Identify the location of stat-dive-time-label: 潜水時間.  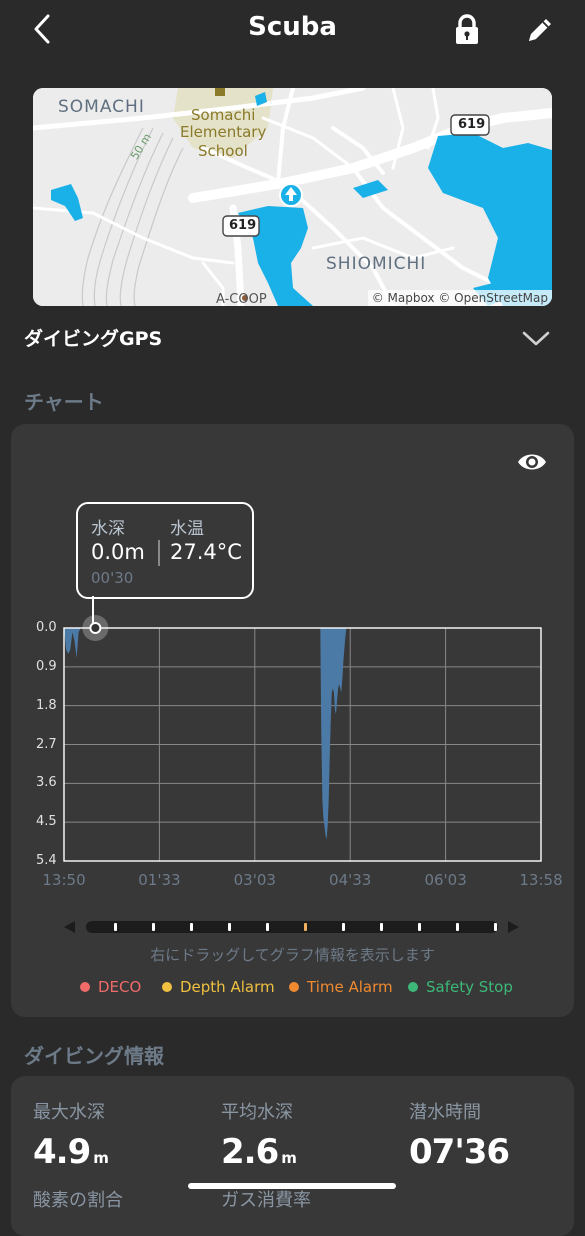
(445, 1112).